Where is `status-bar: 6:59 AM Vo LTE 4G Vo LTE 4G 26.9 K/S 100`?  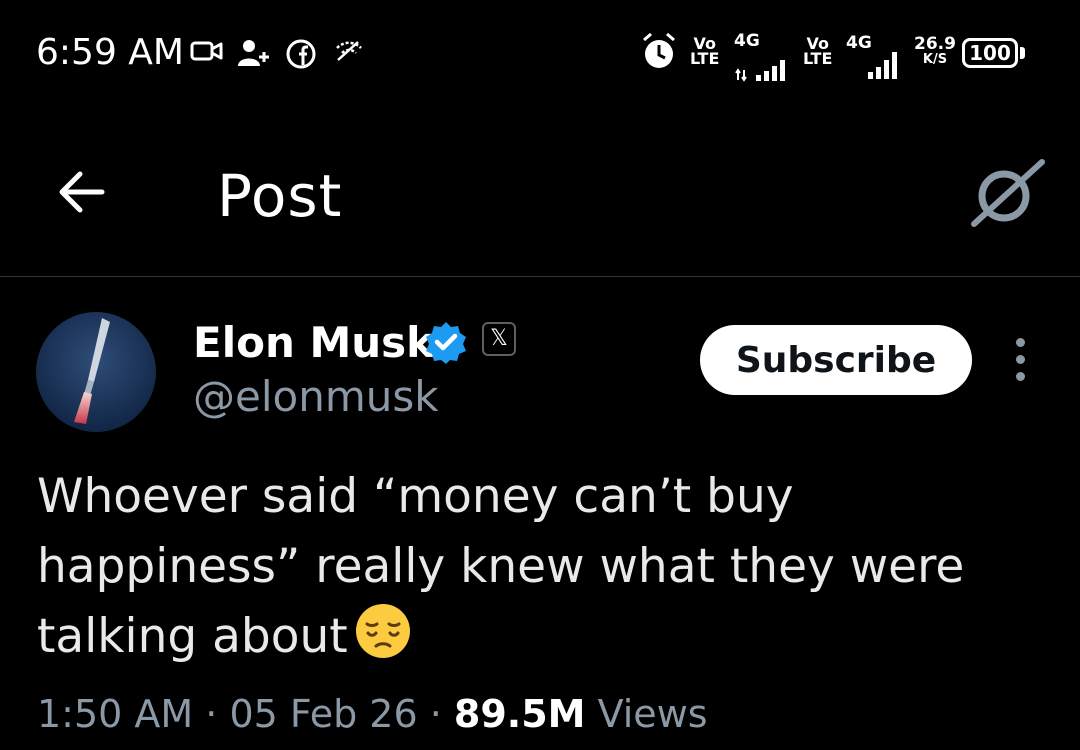
status-bar: 6:59 AM Vo LTE 4G Vo LTE 4G 26.9 K/S 100 is located at coordinates (540, 55).